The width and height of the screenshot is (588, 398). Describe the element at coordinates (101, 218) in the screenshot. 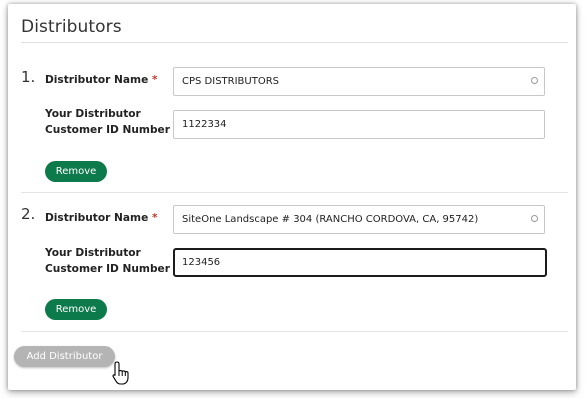

I see `distributor-name-label-2: Distributor Name *` at that location.